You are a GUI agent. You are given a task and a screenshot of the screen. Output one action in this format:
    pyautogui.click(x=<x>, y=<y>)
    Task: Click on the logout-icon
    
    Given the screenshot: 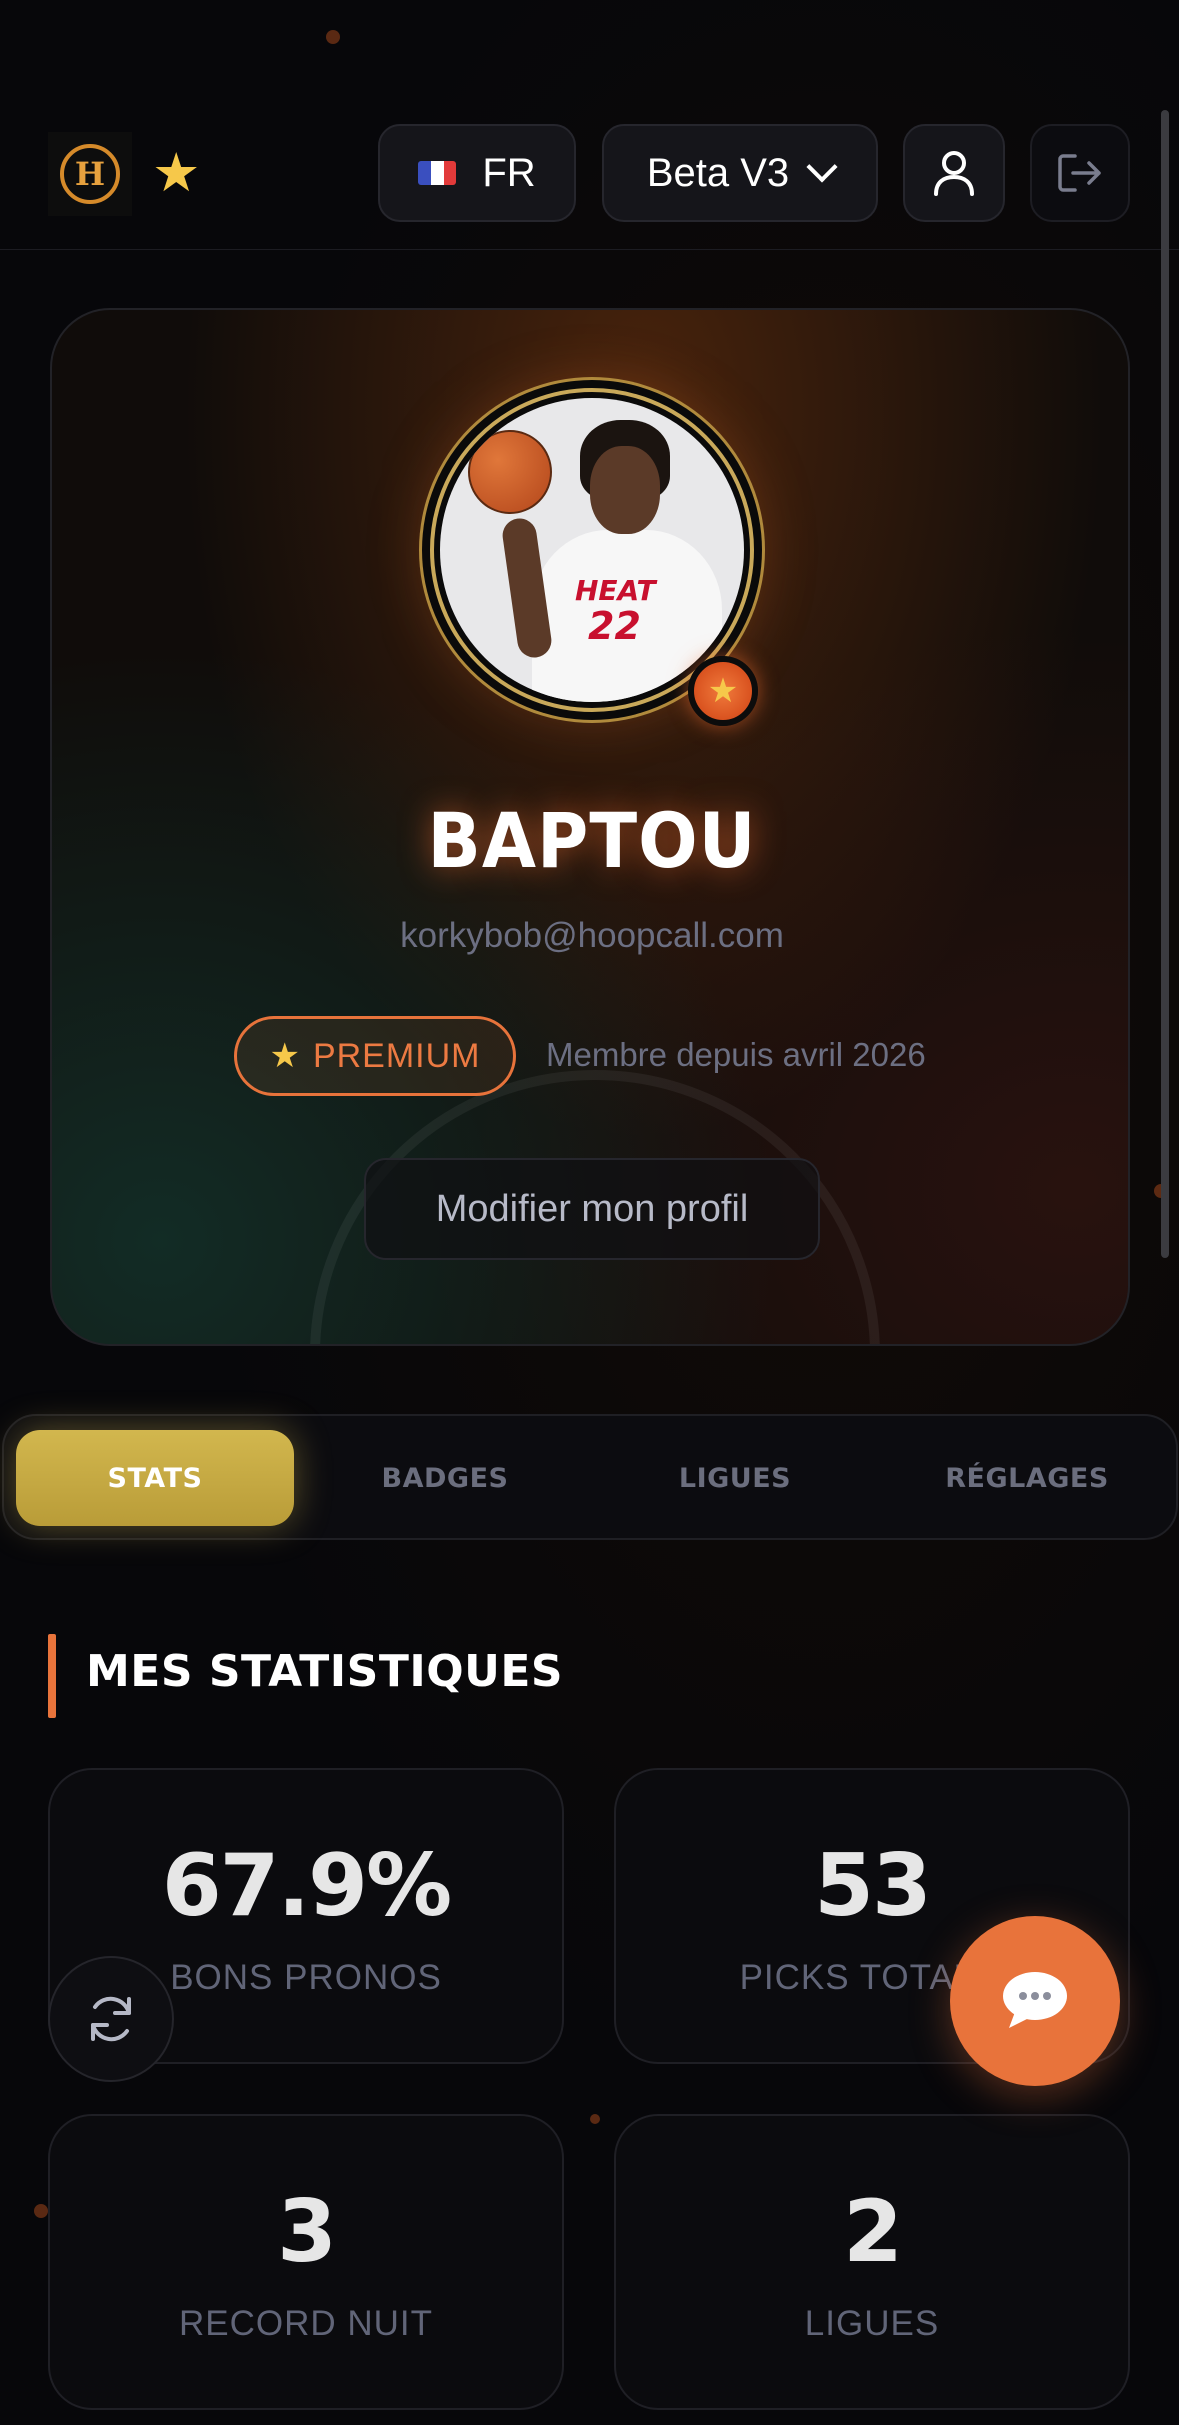 What is the action you would take?
    pyautogui.click(x=1079, y=173)
    